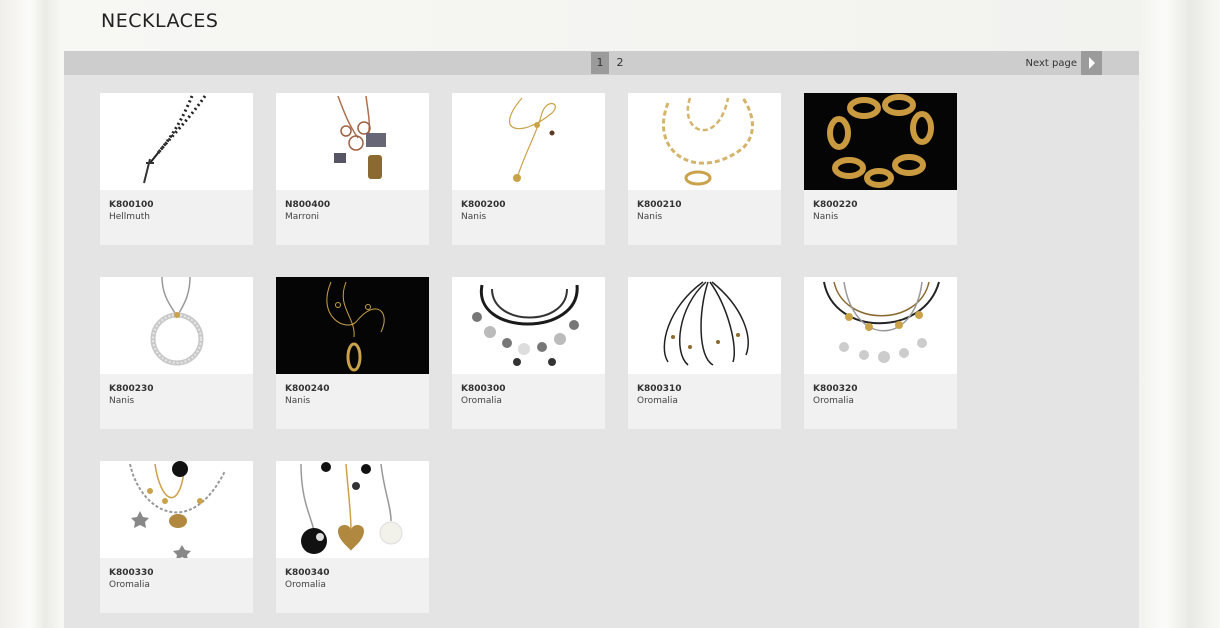 The height and width of the screenshot is (628, 1220). I want to click on product-brand: Marroni, so click(302, 217).